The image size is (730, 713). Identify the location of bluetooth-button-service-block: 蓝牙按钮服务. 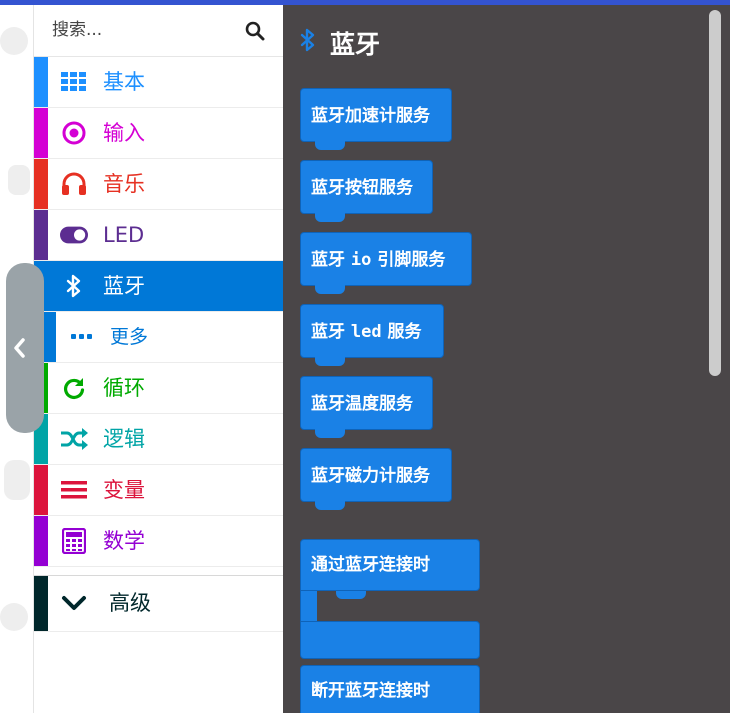
(366, 191).